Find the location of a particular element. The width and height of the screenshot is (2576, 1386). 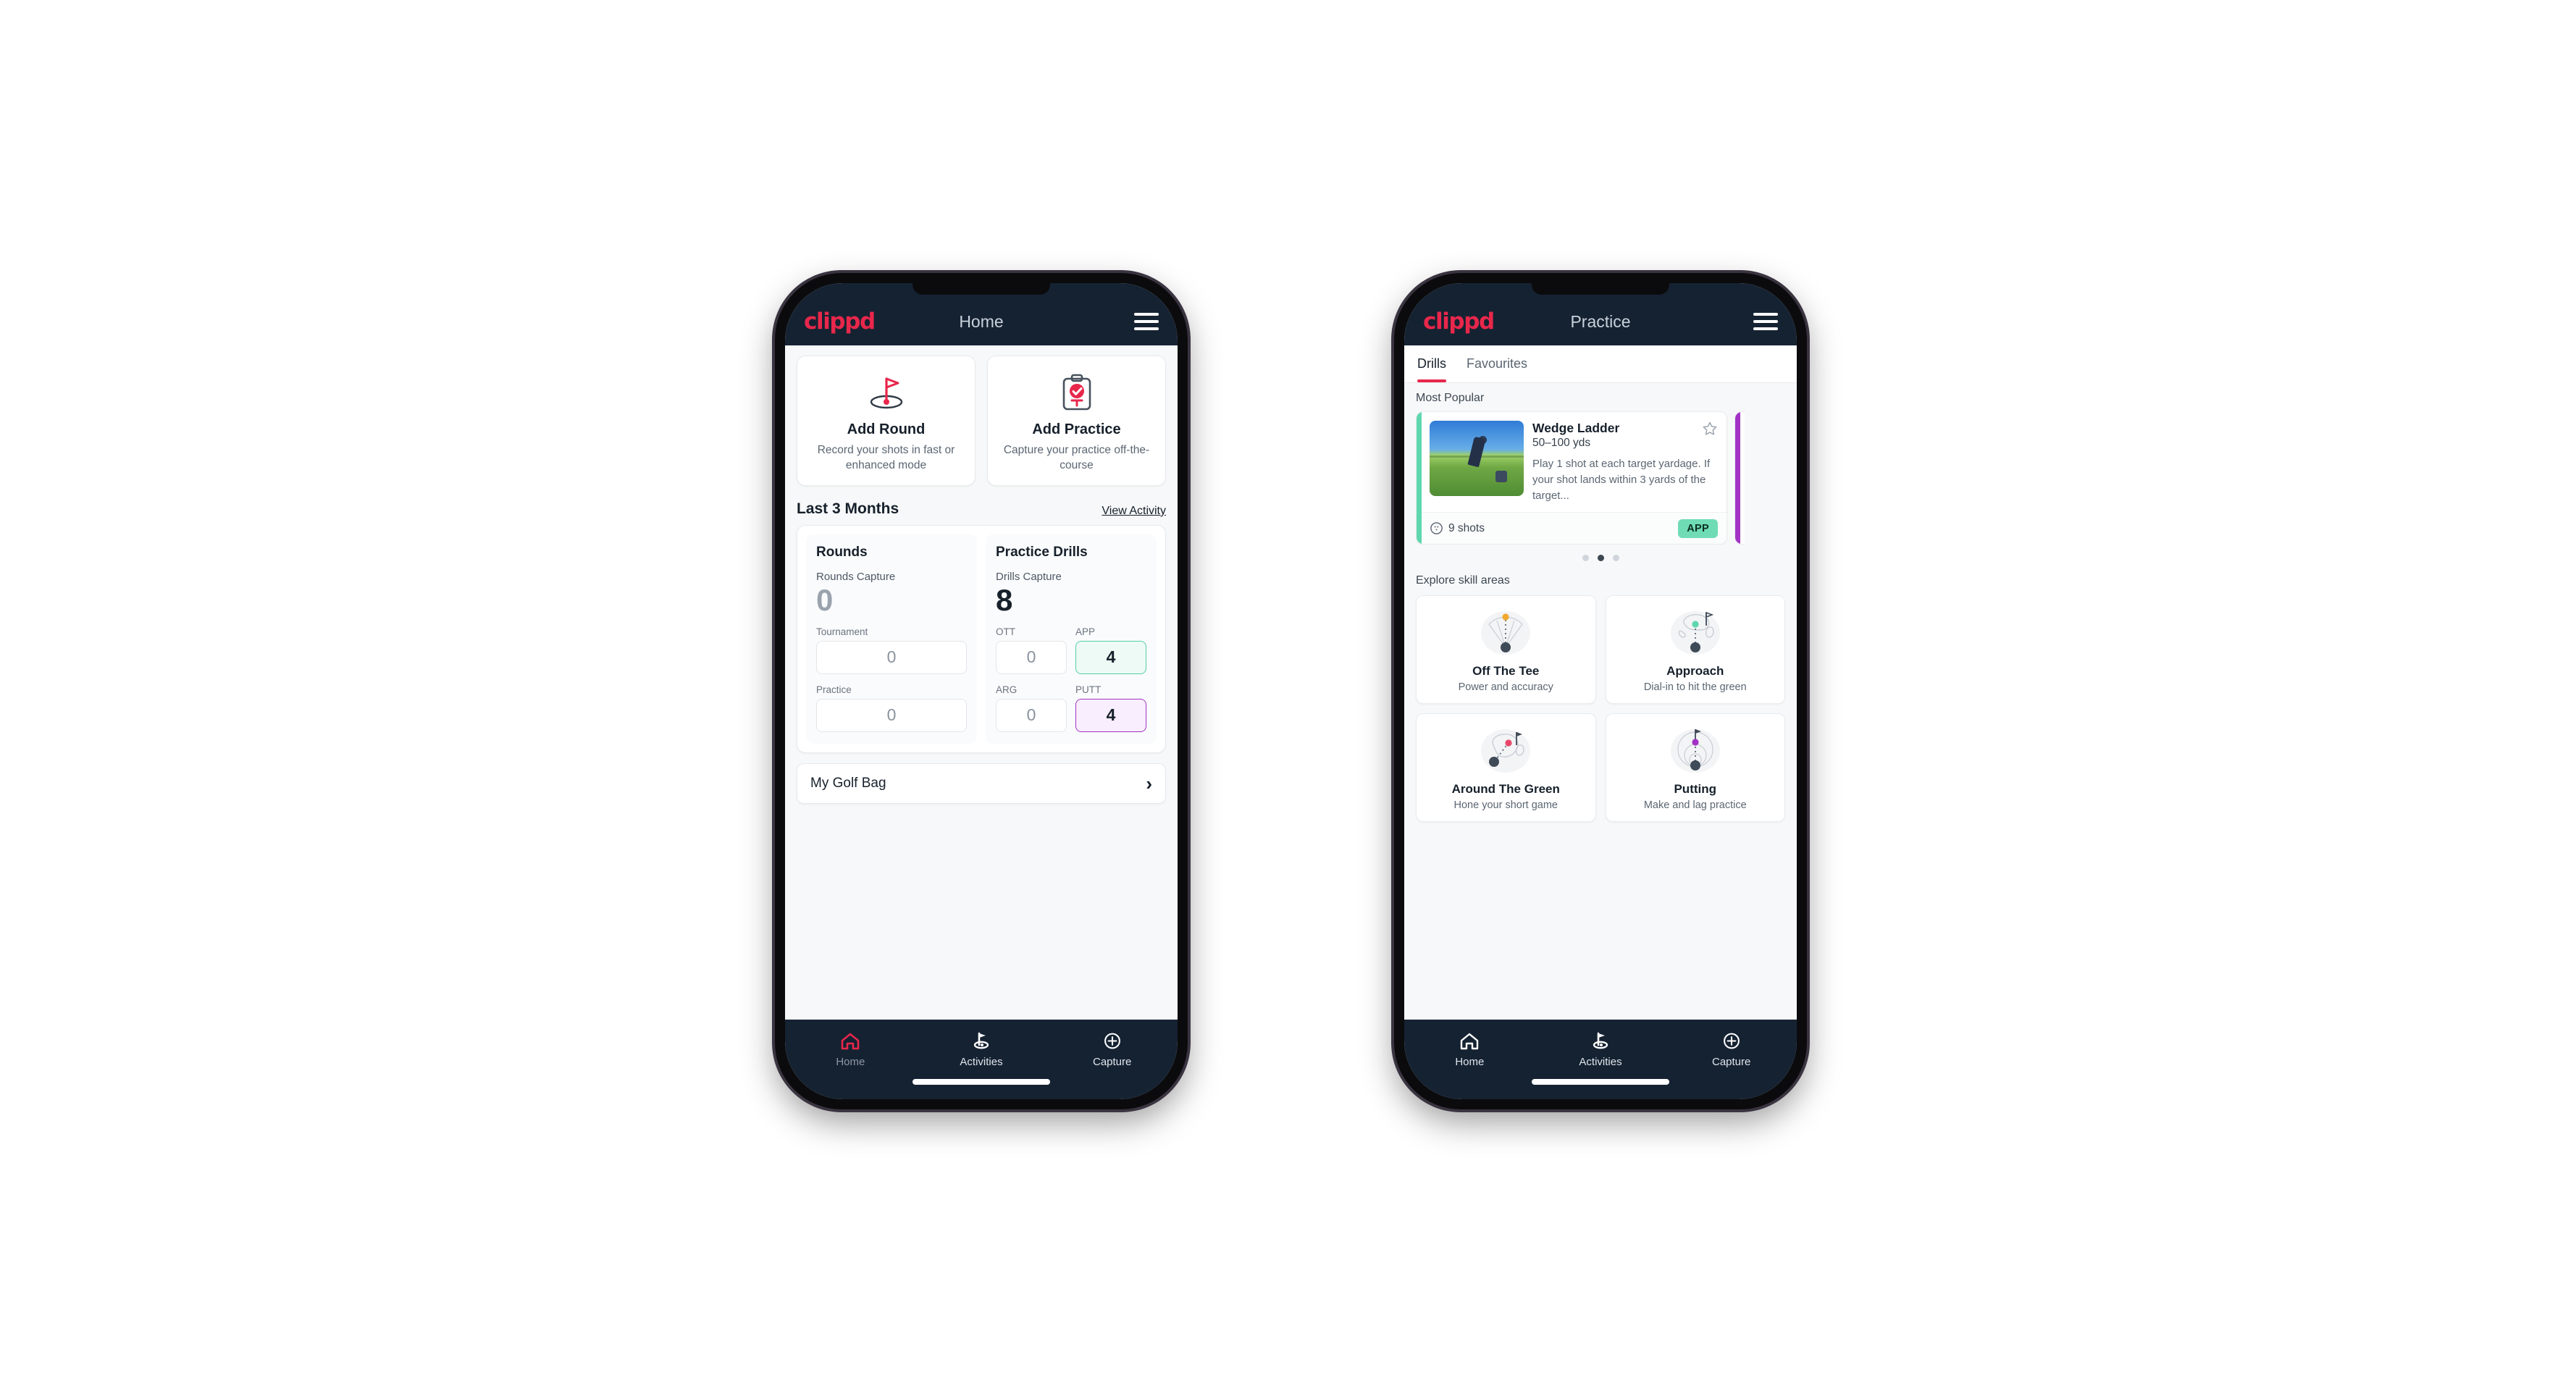

putt-label: PUTT is located at coordinates (1088, 689).